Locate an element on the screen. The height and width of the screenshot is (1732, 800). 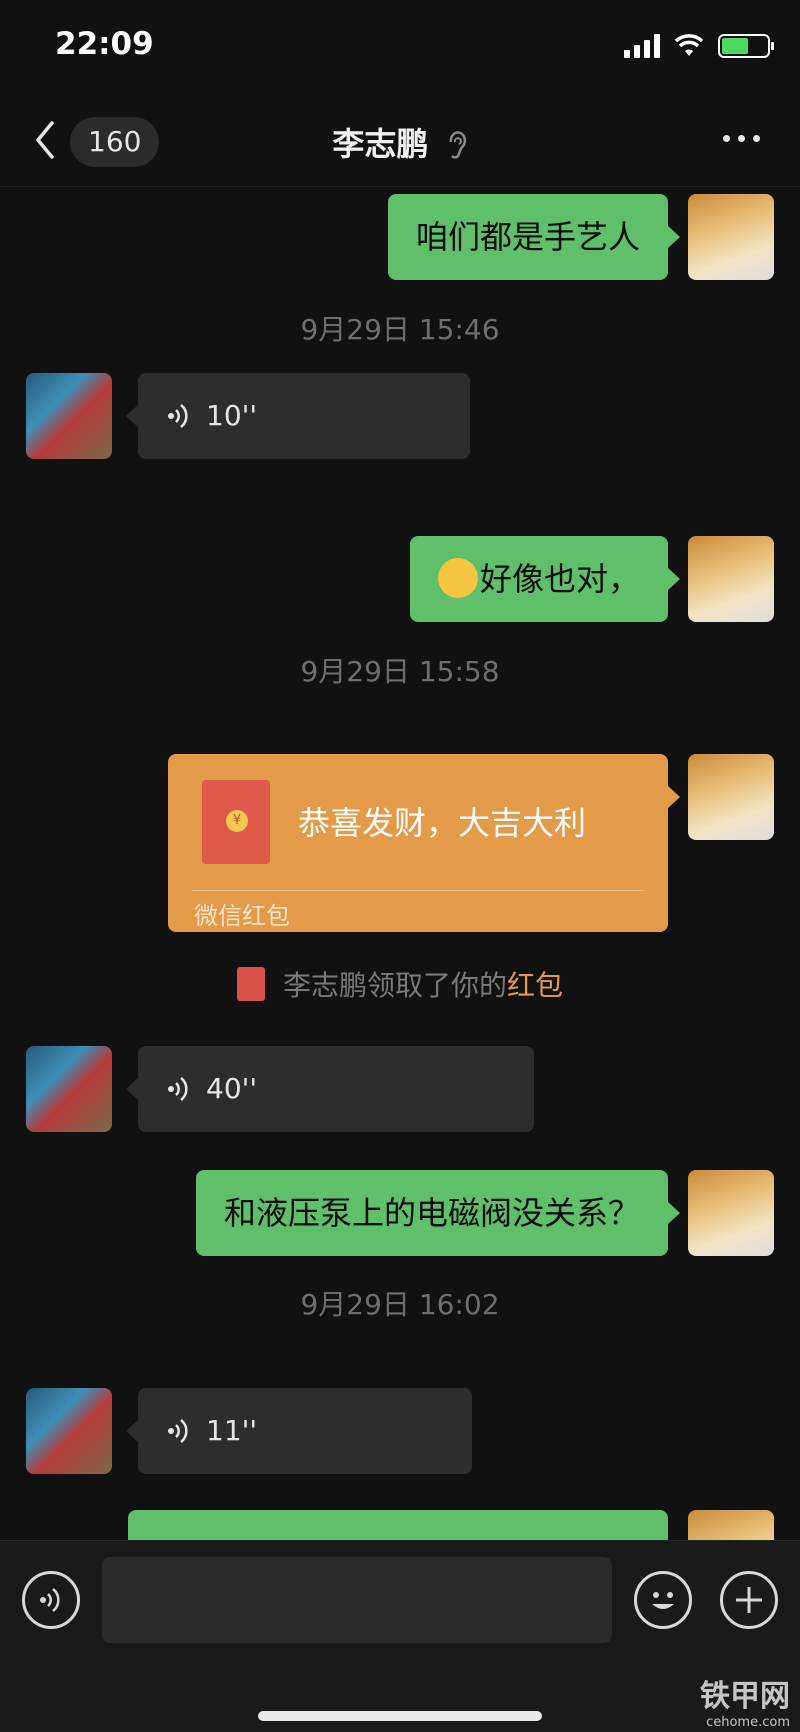
message-input is located at coordinates (357, 1600).